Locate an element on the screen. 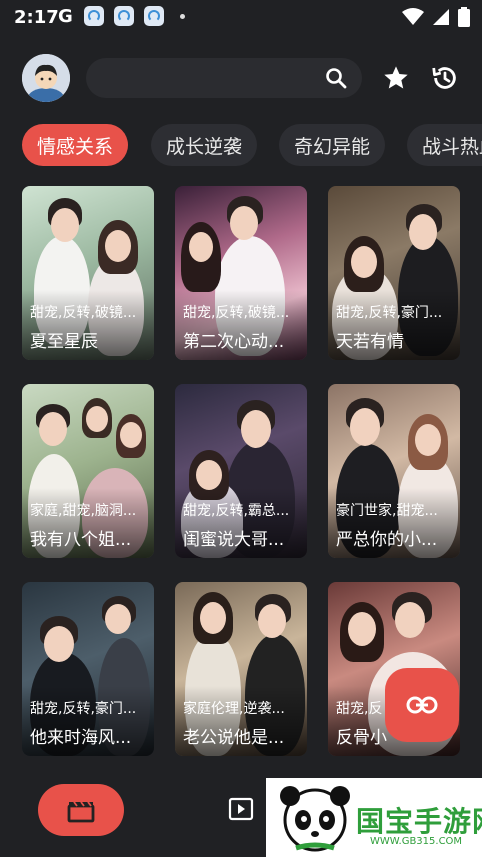  search-icon is located at coordinates (336, 78).